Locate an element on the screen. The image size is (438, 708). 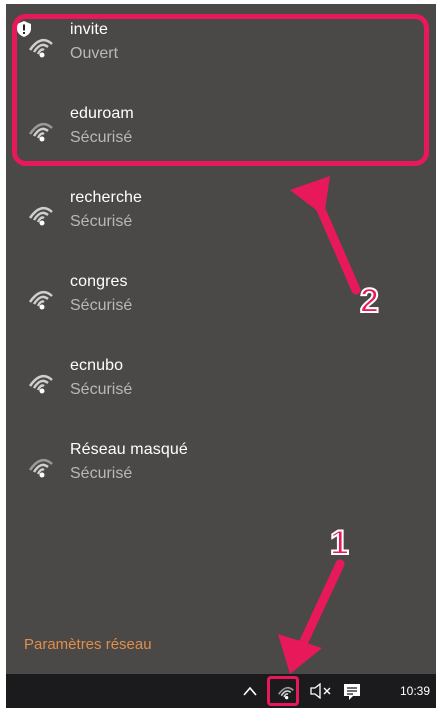
notification-icon is located at coordinates (352, 692).